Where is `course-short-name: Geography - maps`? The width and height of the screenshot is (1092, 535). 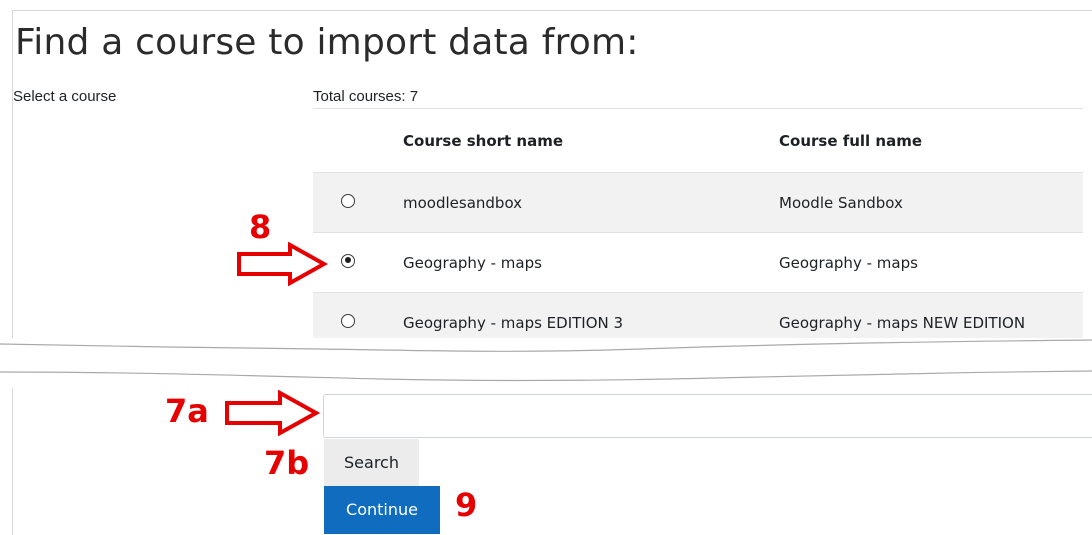
course-short-name: Geography - maps is located at coordinates (472, 262).